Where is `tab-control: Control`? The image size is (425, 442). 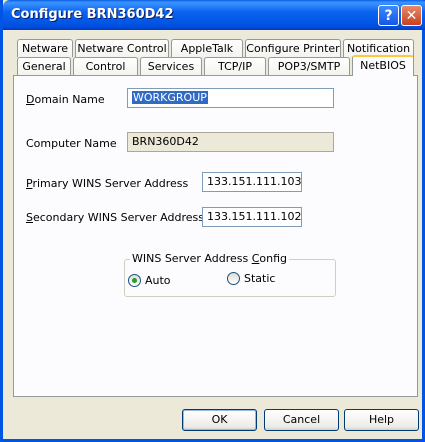
tab-control: Control is located at coordinates (105, 66).